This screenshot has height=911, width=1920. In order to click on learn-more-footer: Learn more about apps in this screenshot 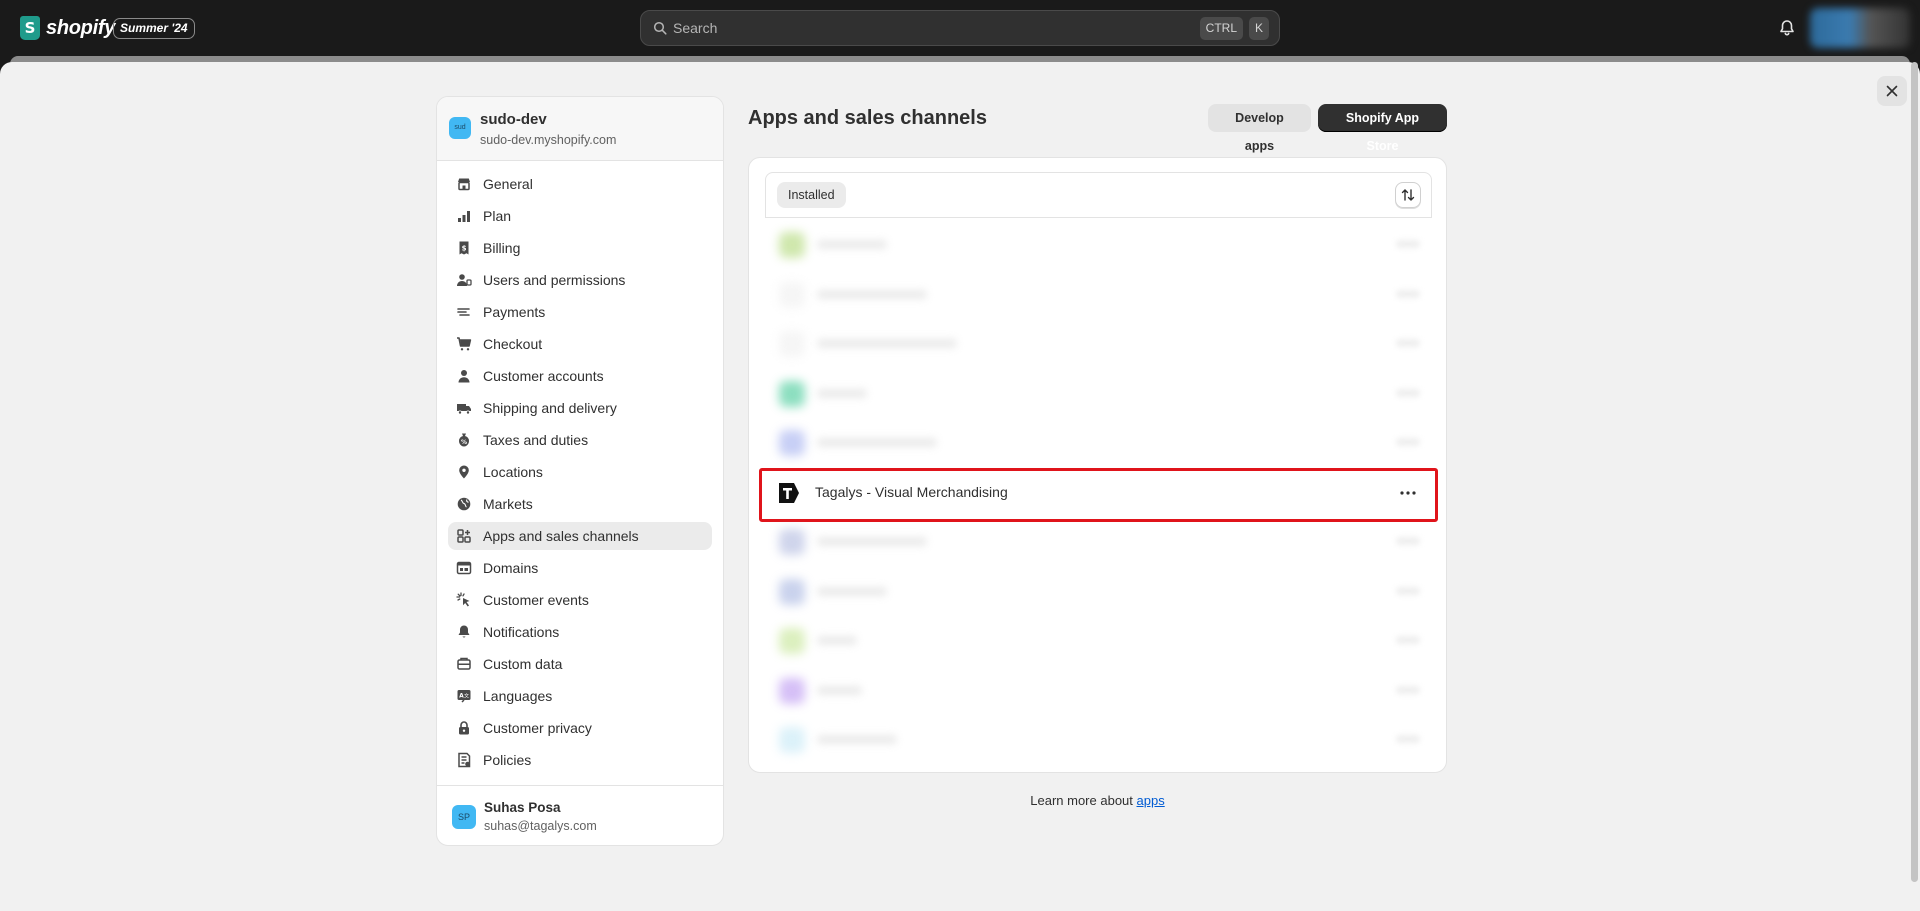, I will do `click(1097, 800)`.